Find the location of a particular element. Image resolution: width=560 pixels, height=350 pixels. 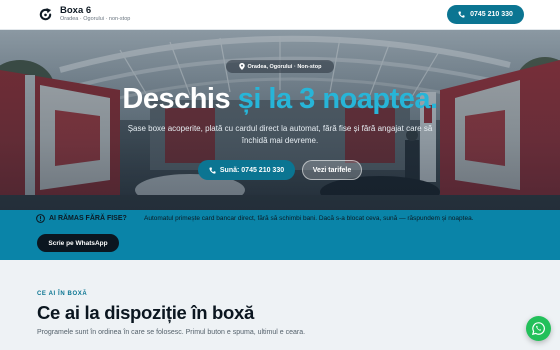

location-text: Oradea, Ogorului · Non-stop is located at coordinates (284, 66).